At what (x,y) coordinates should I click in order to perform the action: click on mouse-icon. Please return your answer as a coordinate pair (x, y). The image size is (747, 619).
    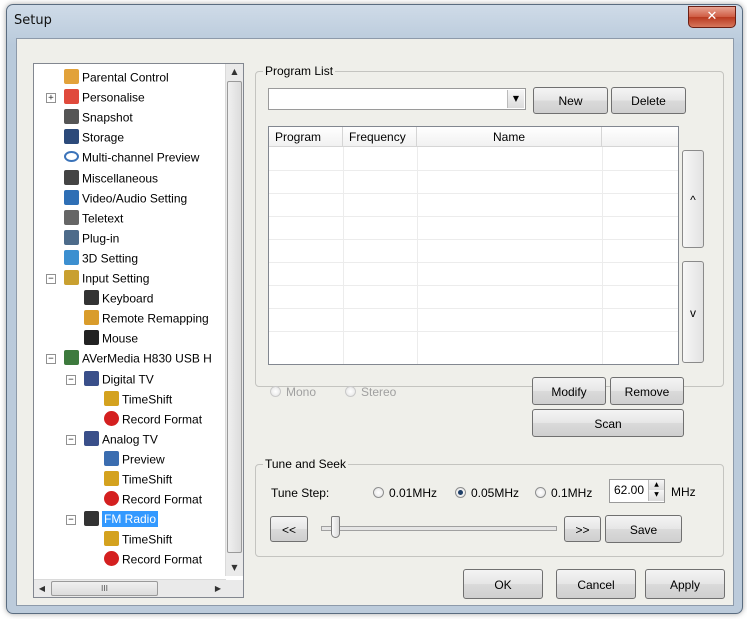
    Looking at the image, I should click on (91, 338).